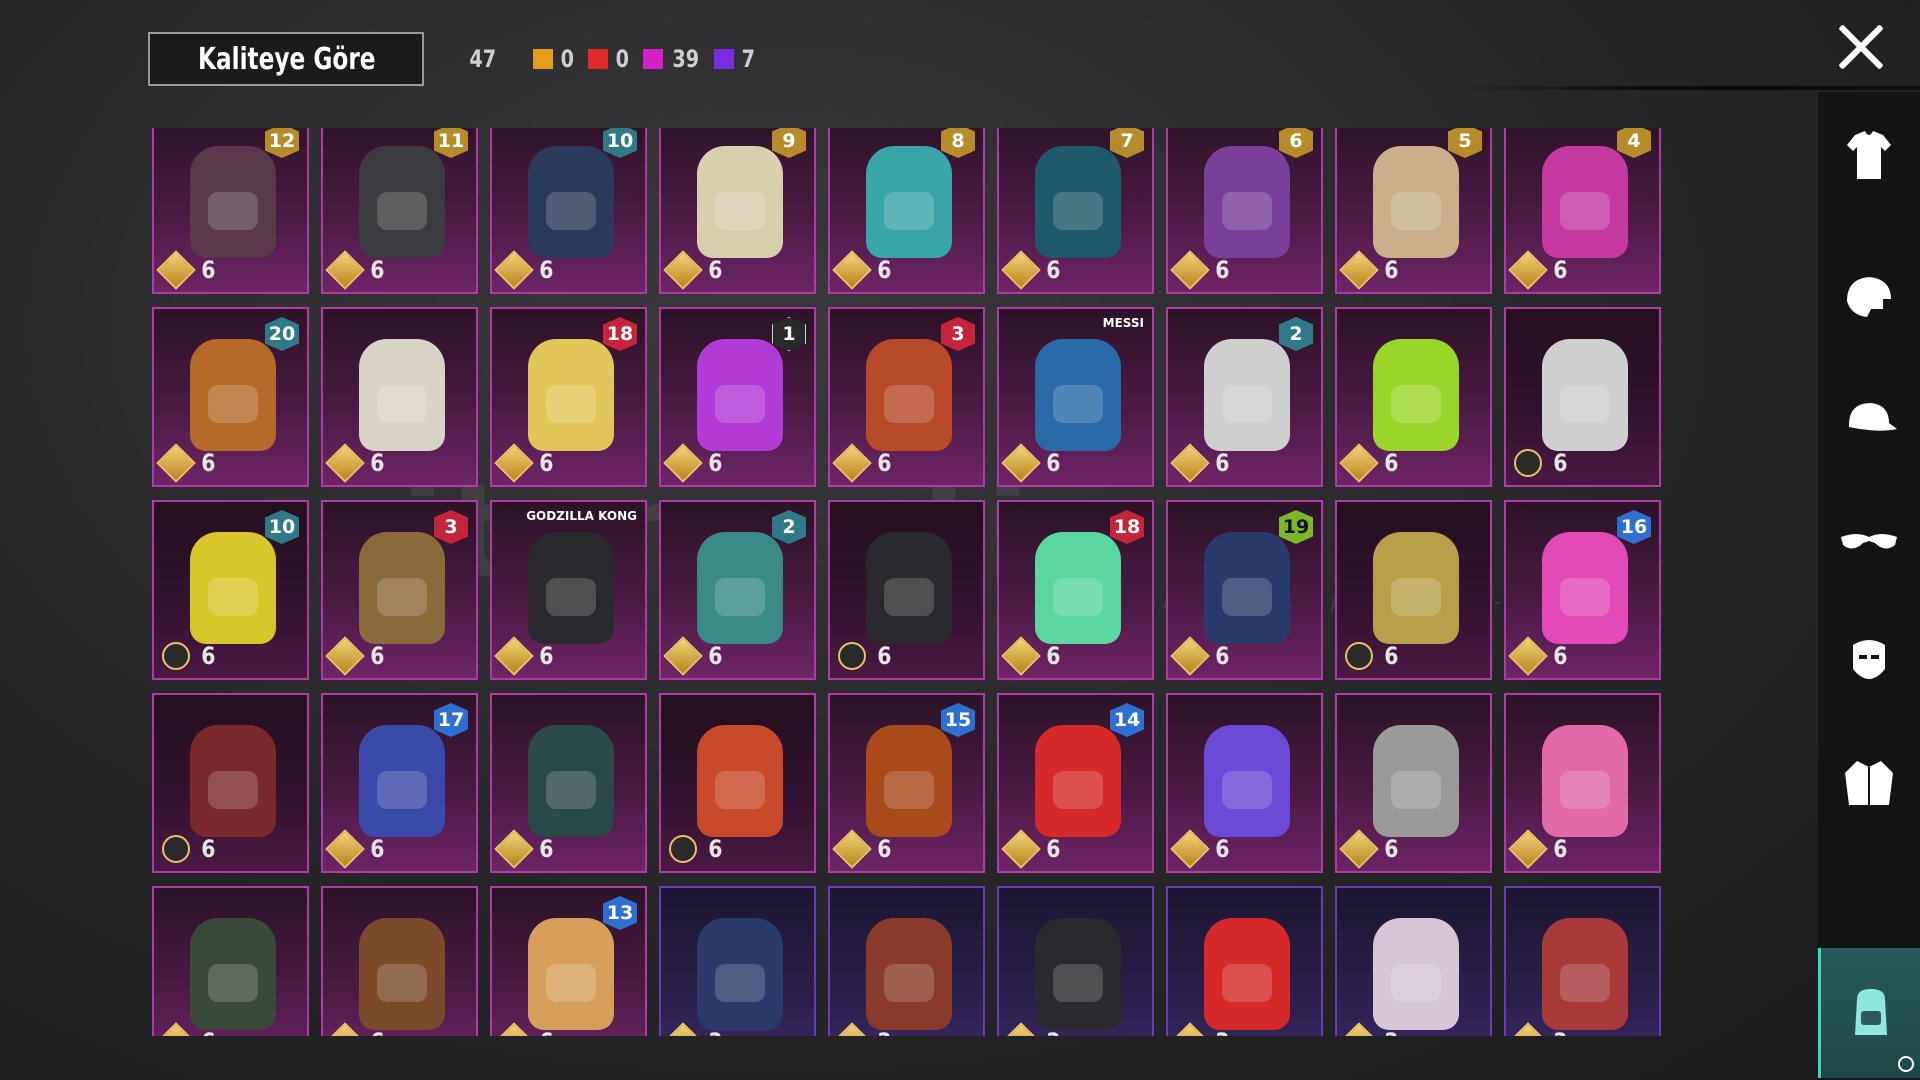 Image resolution: width=1920 pixels, height=1080 pixels. Describe the element at coordinates (958, 720) in the screenshot. I see `season-badge: 15` at that location.